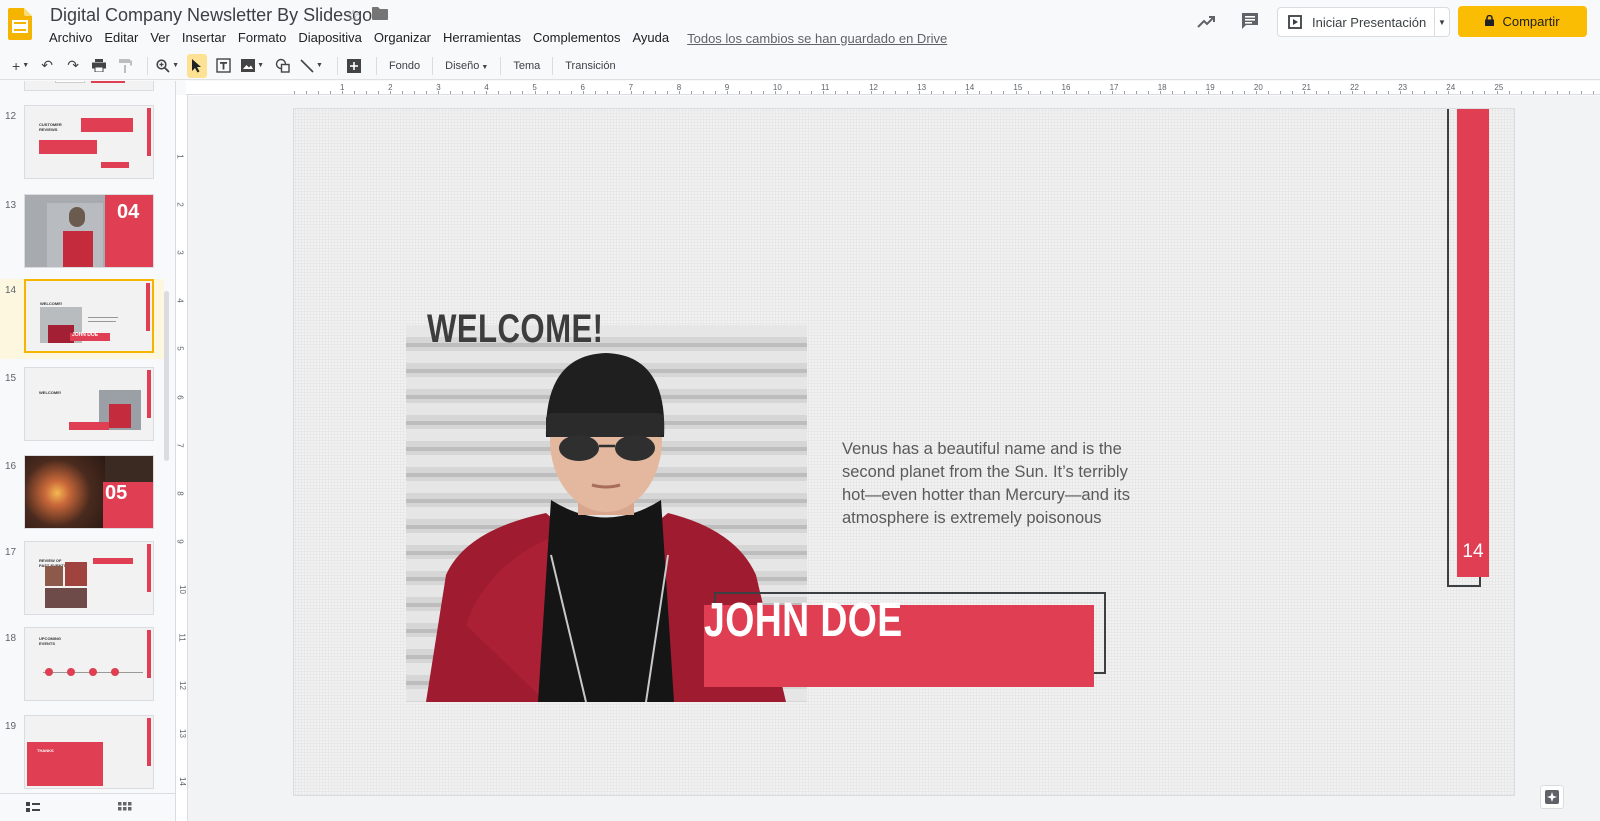 The width and height of the screenshot is (1600, 821). What do you see at coordinates (353, 16) in the screenshot?
I see `star-icon: ☆` at bounding box center [353, 16].